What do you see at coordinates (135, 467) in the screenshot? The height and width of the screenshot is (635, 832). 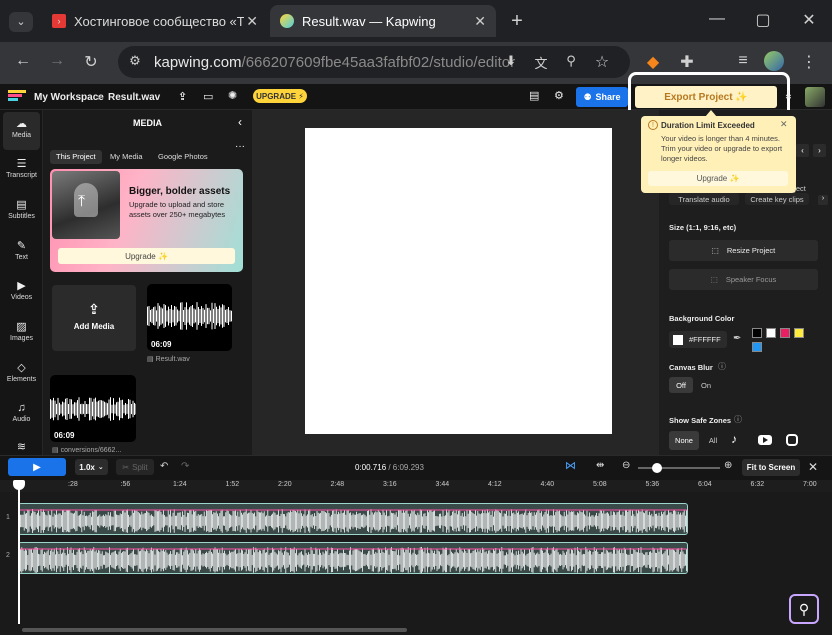 I see `split-button: ✂ Split` at bounding box center [135, 467].